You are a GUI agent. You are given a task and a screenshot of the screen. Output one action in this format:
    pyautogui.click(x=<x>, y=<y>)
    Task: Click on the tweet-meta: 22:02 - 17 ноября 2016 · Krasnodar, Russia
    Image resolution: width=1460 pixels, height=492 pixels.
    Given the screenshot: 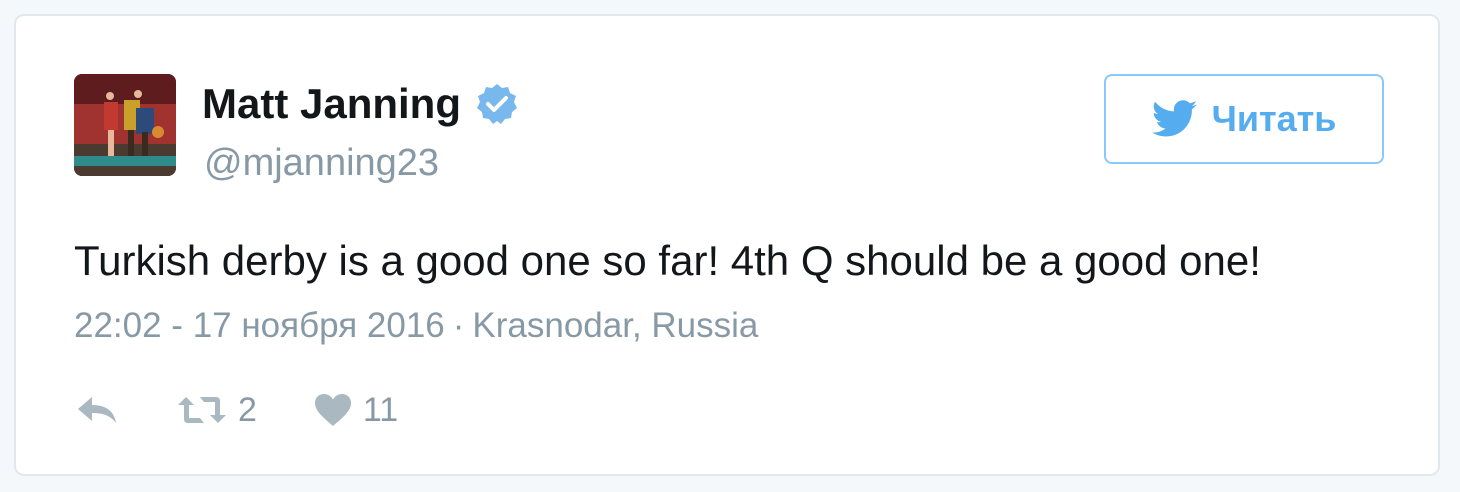 What is the action you would take?
    pyautogui.click(x=416, y=325)
    